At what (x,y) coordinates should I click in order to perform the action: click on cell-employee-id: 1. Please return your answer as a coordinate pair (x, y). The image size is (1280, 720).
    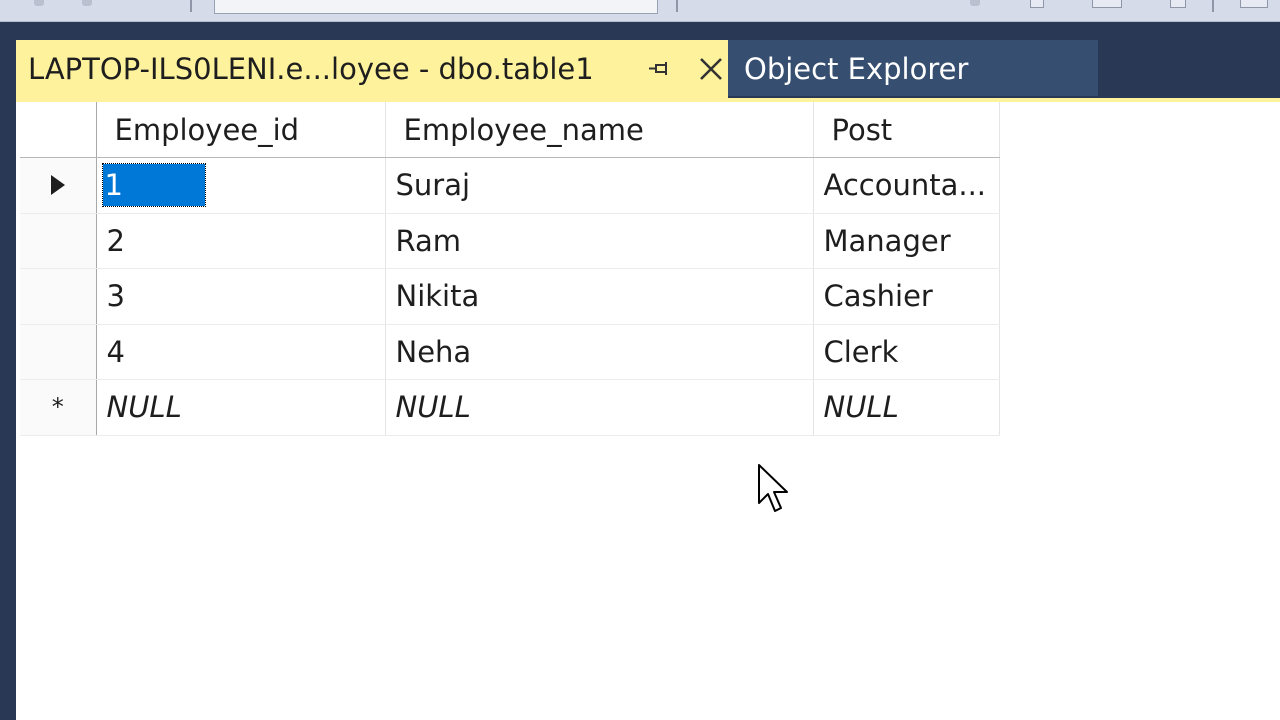
    Looking at the image, I should click on (241, 185).